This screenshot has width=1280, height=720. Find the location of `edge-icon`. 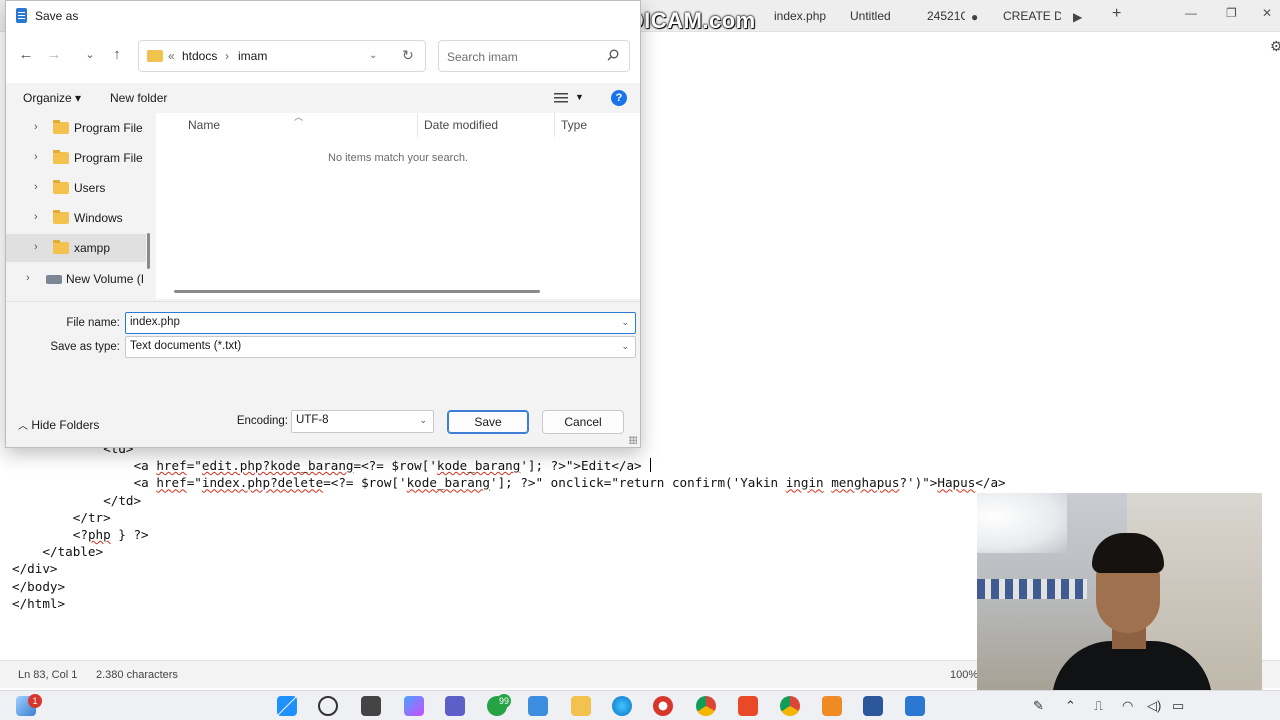

edge-icon is located at coordinates (622, 706).